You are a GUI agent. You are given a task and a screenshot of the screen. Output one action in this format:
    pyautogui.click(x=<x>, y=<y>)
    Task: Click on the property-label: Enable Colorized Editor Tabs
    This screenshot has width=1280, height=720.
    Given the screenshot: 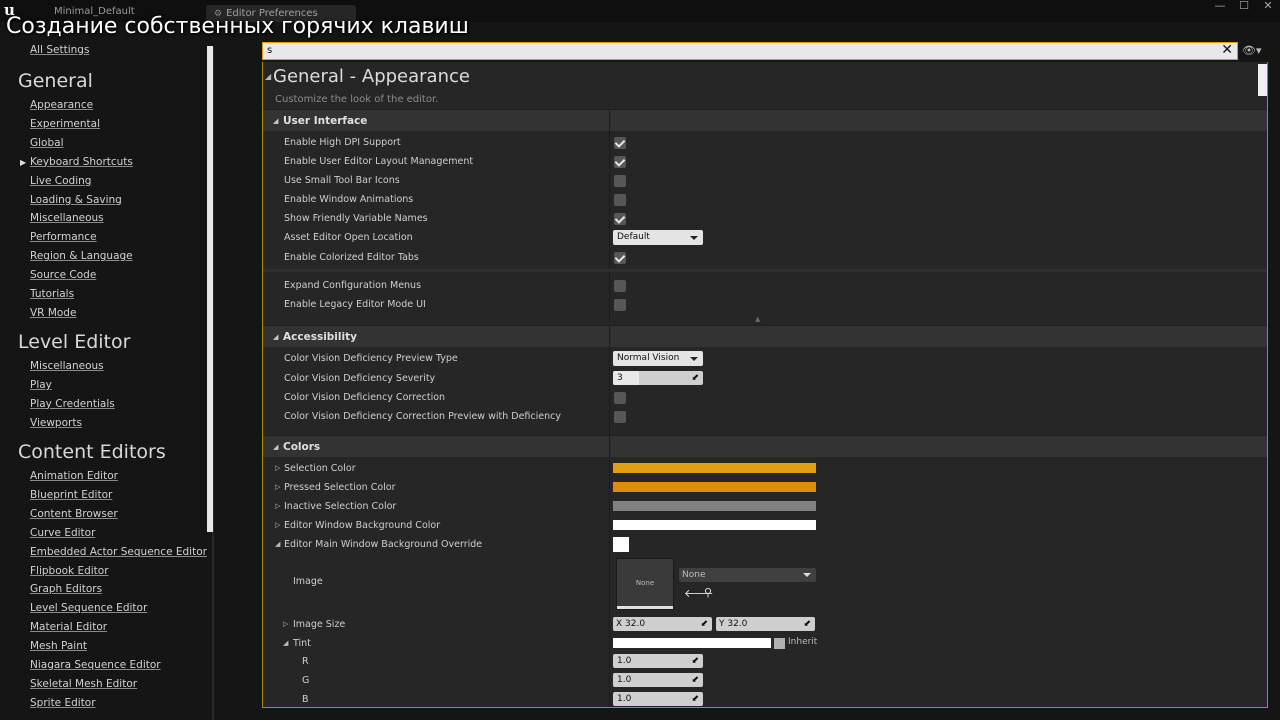 What is the action you would take?
    pyautogui.click(x=351, y=257)
    